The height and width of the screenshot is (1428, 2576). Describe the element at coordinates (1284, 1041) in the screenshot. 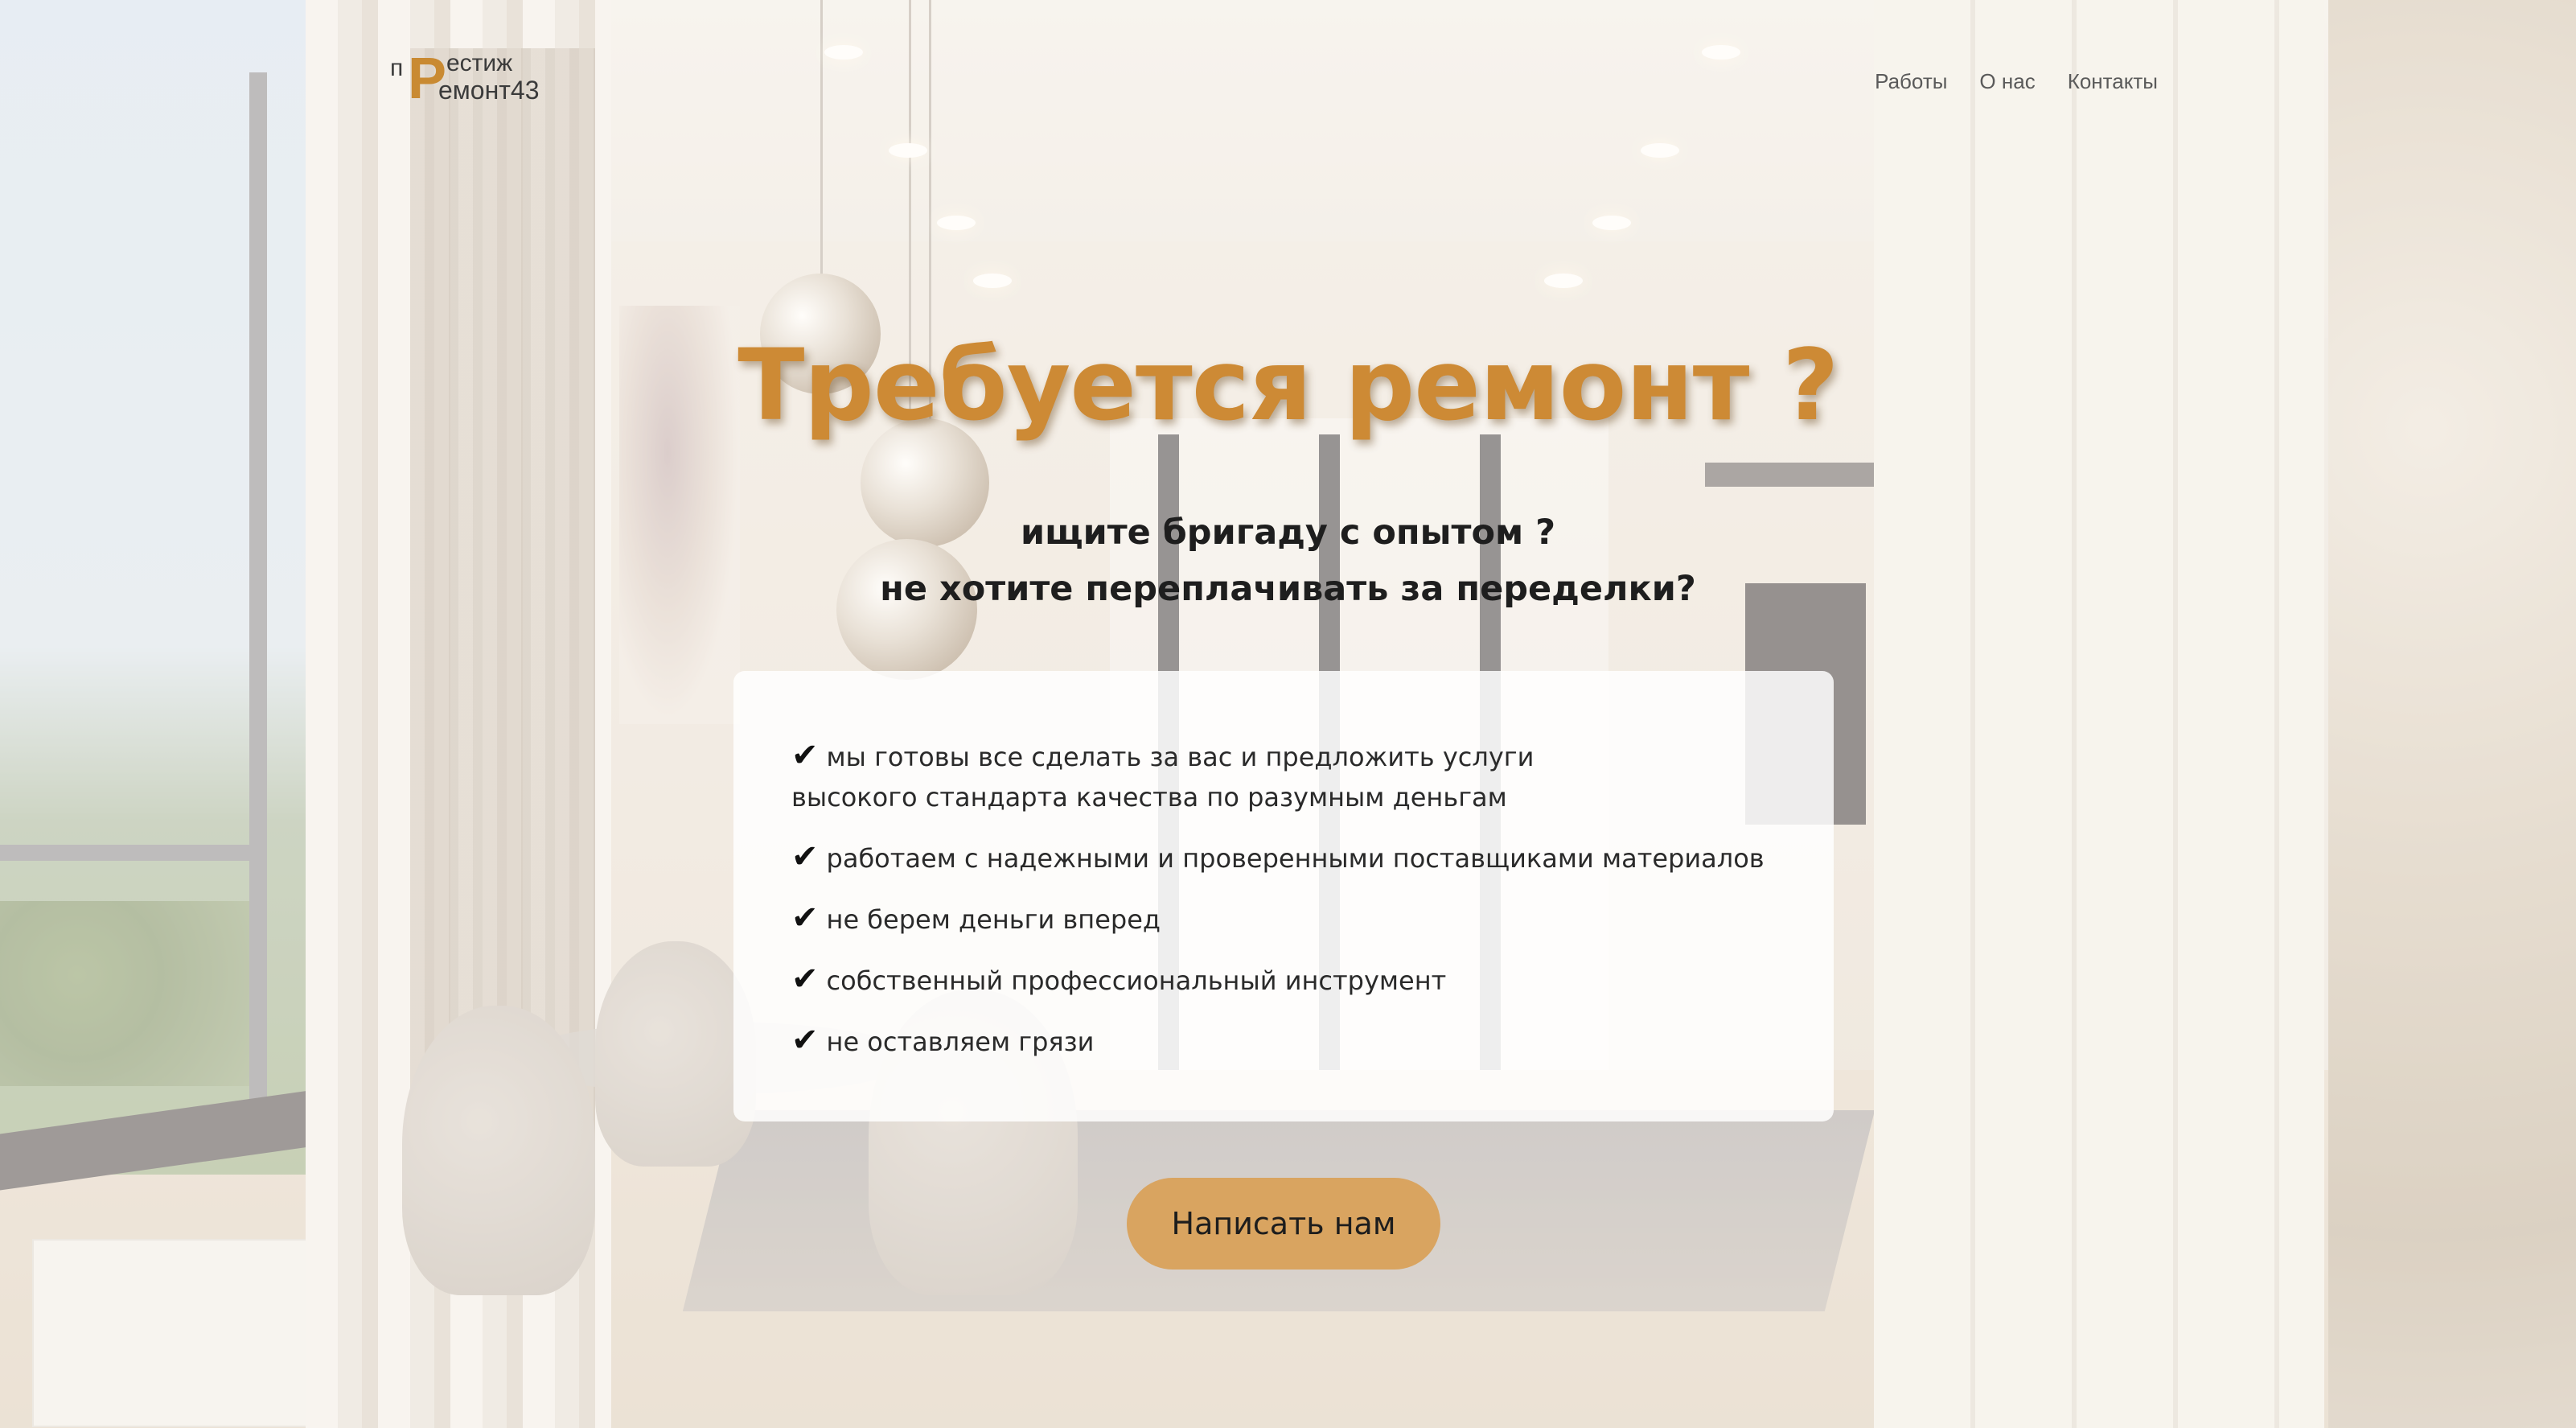

I see `feature-item: ✔ не оставляем грязи` at that location.